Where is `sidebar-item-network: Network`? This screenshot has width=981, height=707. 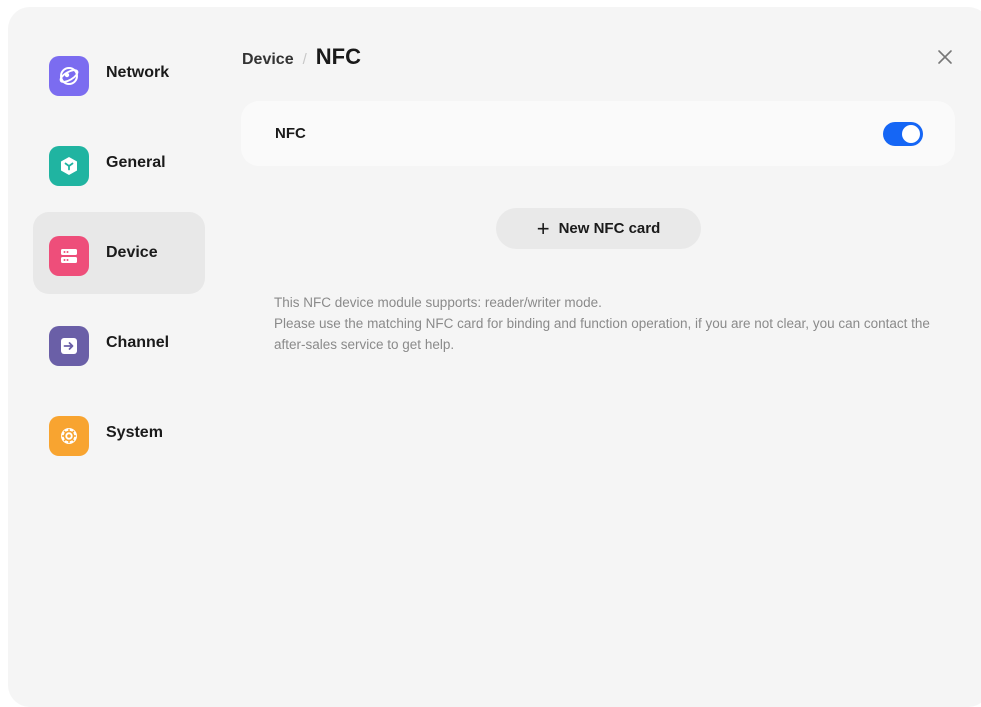 sidebar-item-network: Network is located at coordinates (119, 73).